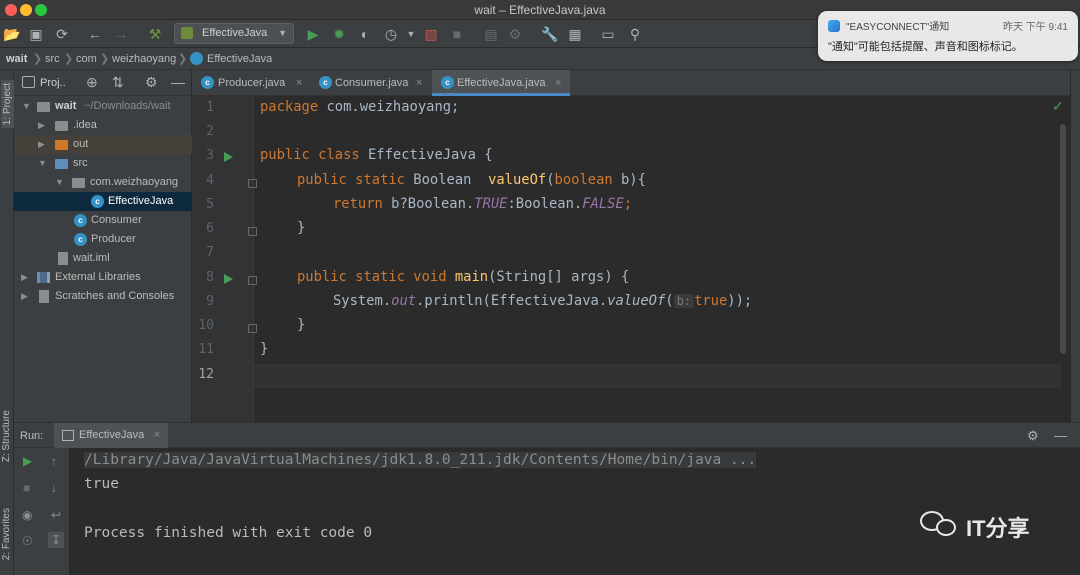 The height and width of the screenshot is (575, 1080). What do you see at coordinates (7, 104) in the screenshot?
I see `tab-project: 1: Project` at bounding box center [7, 104].